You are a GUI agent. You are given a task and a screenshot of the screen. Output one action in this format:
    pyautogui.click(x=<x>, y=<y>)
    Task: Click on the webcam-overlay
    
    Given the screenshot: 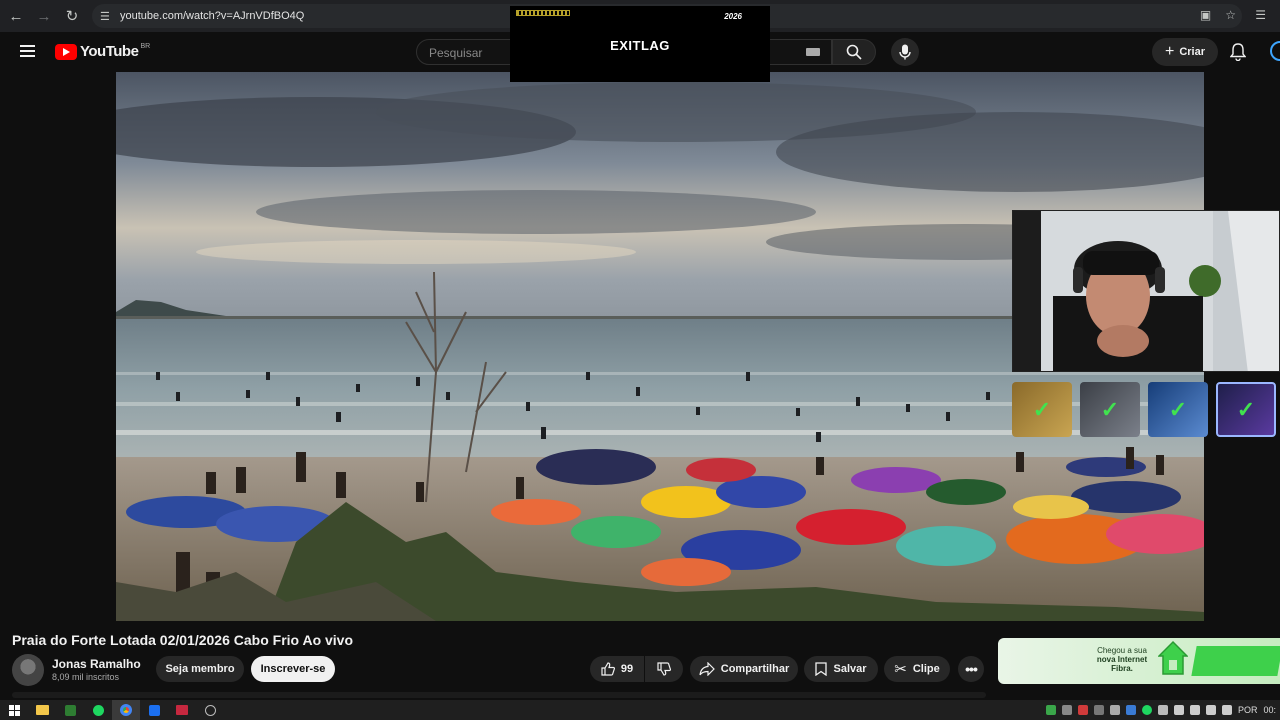 What is the action you would take?
    pyautogui.click(x=1146, y=291)
    